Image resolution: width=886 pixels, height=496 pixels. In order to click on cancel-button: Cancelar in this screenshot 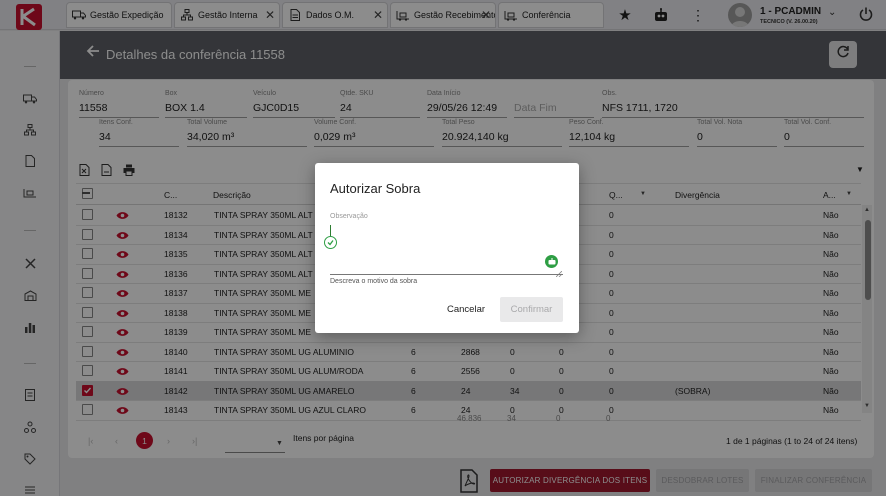, I will do `click(466, 309)`.